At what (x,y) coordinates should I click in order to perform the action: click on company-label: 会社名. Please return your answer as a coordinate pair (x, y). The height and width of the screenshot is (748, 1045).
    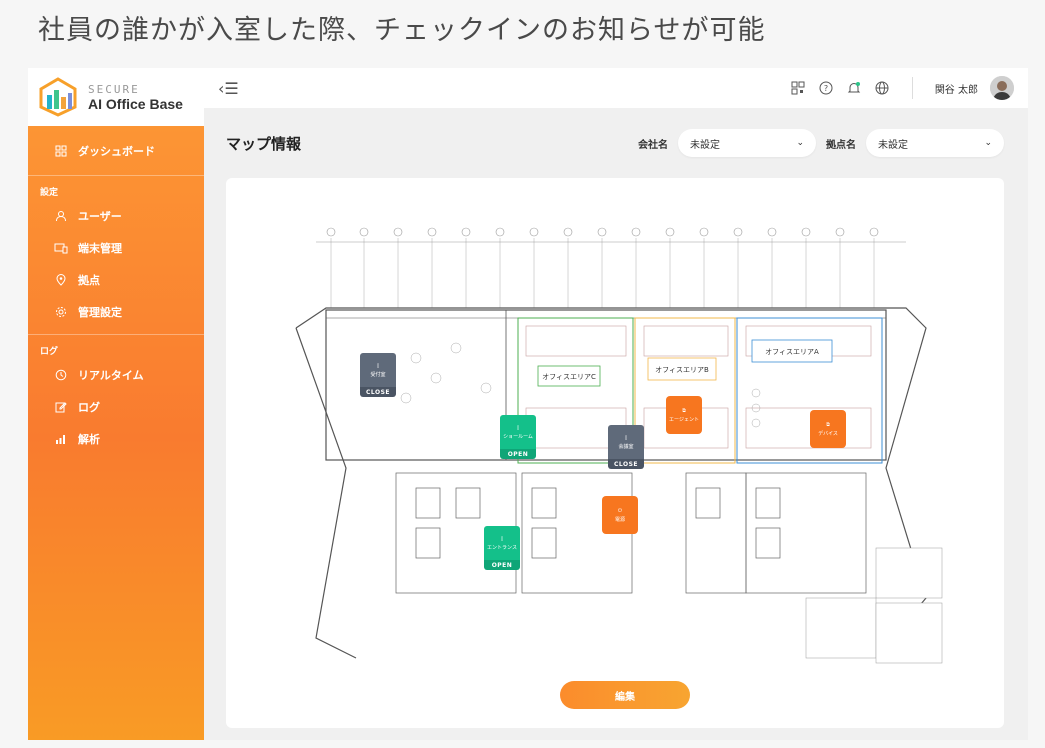
    Looking at the image, I should click on (653, 145).